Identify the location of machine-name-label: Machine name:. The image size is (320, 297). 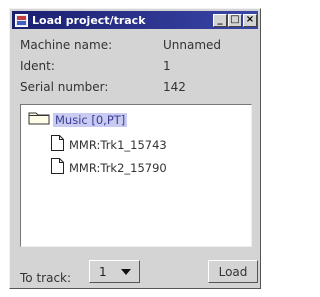
(66, 45).